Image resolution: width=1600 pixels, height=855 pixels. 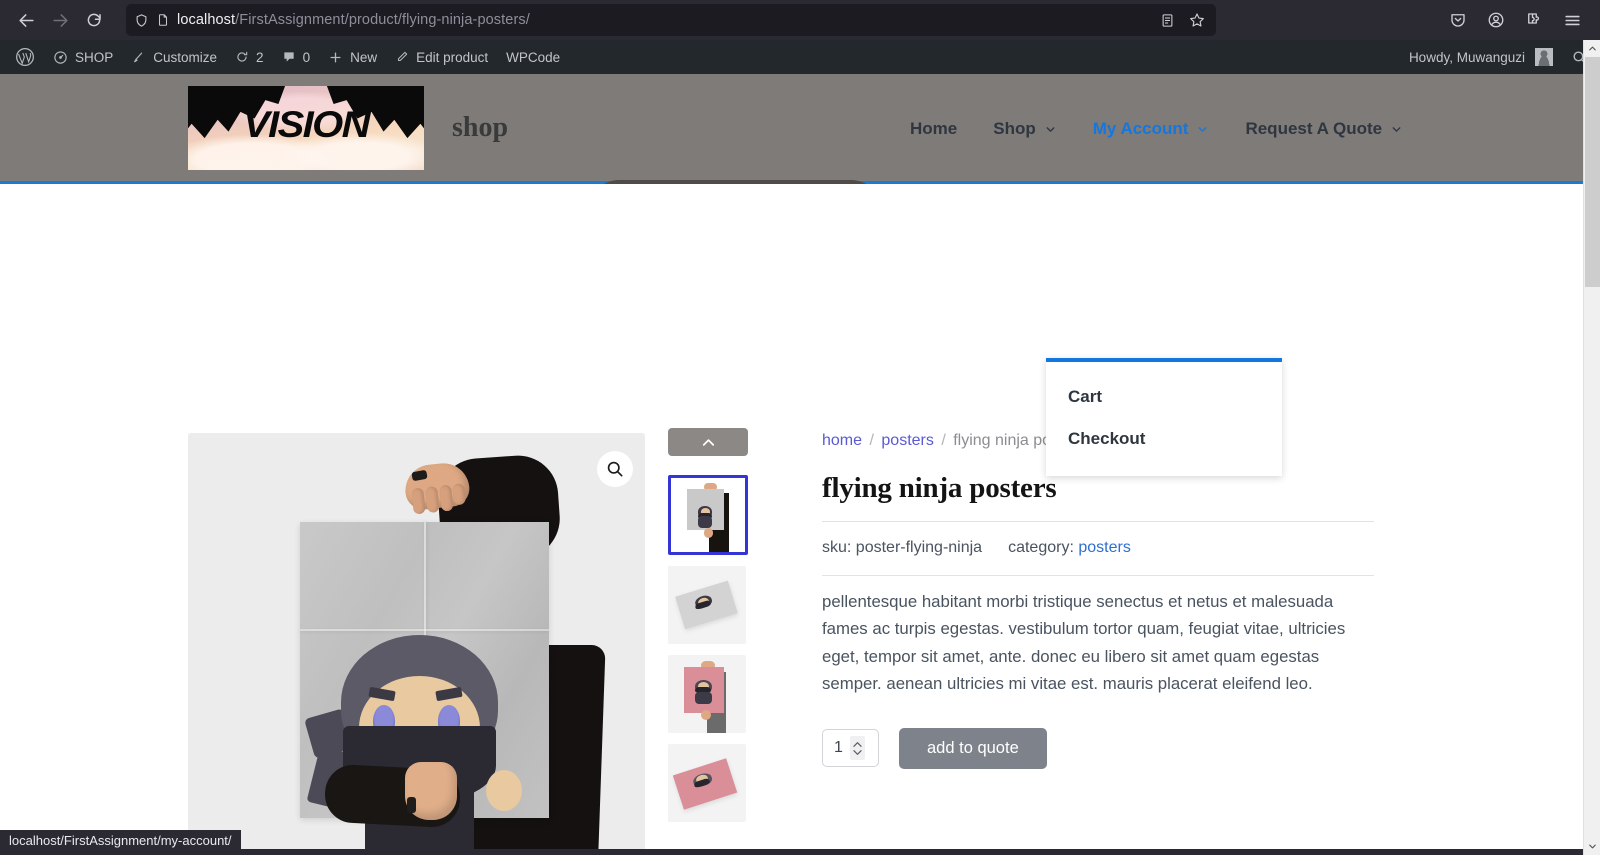 What do you see at coordinates (242, 57) in the screenshot?
I see `updates-icon` at bounding box center [242, 57].